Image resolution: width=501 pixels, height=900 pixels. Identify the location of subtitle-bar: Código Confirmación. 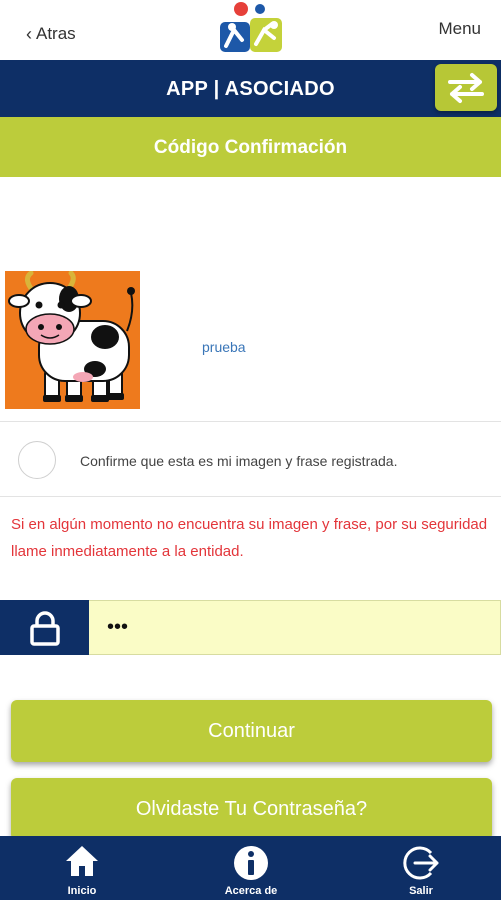
(250, 147).